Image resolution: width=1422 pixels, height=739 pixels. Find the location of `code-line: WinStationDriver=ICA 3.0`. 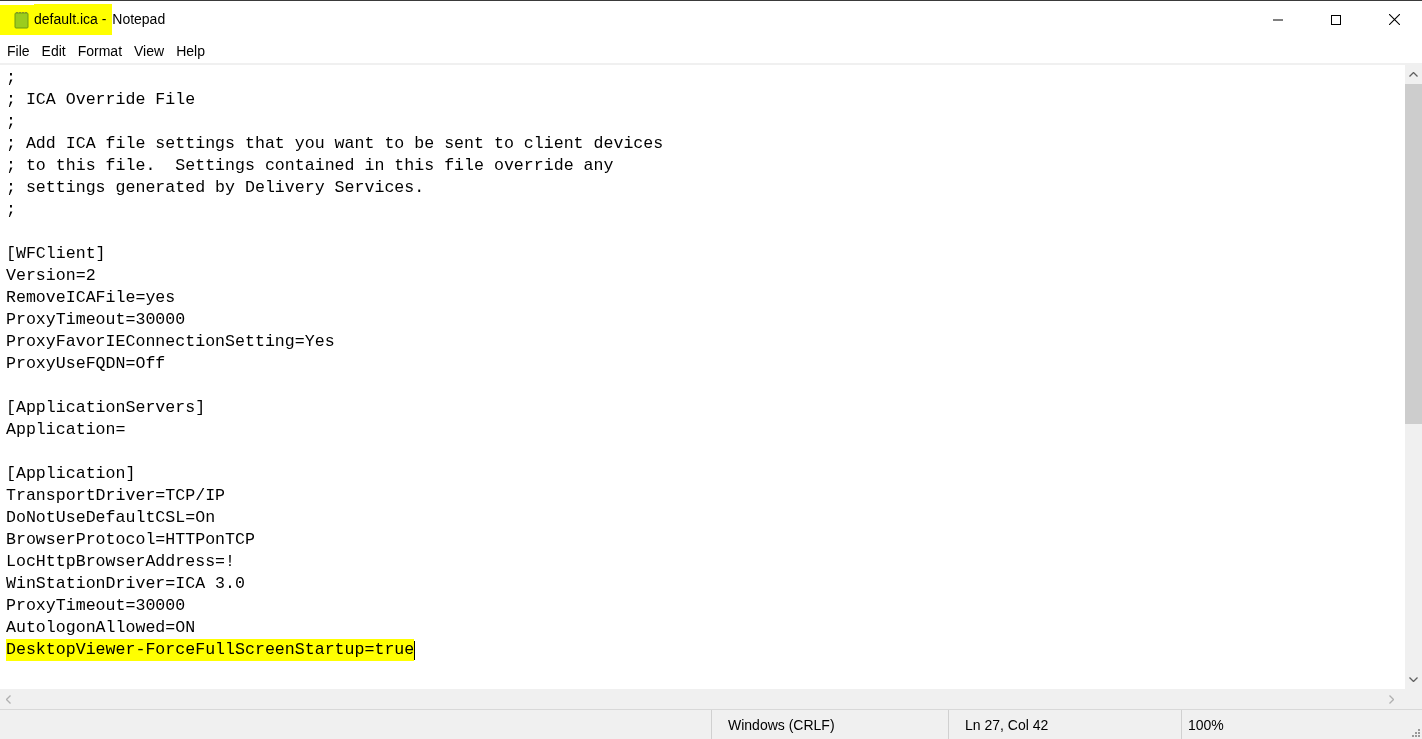

code-line: WinStationDriver=ICA 3.0 is located at coordinates (125, 584).